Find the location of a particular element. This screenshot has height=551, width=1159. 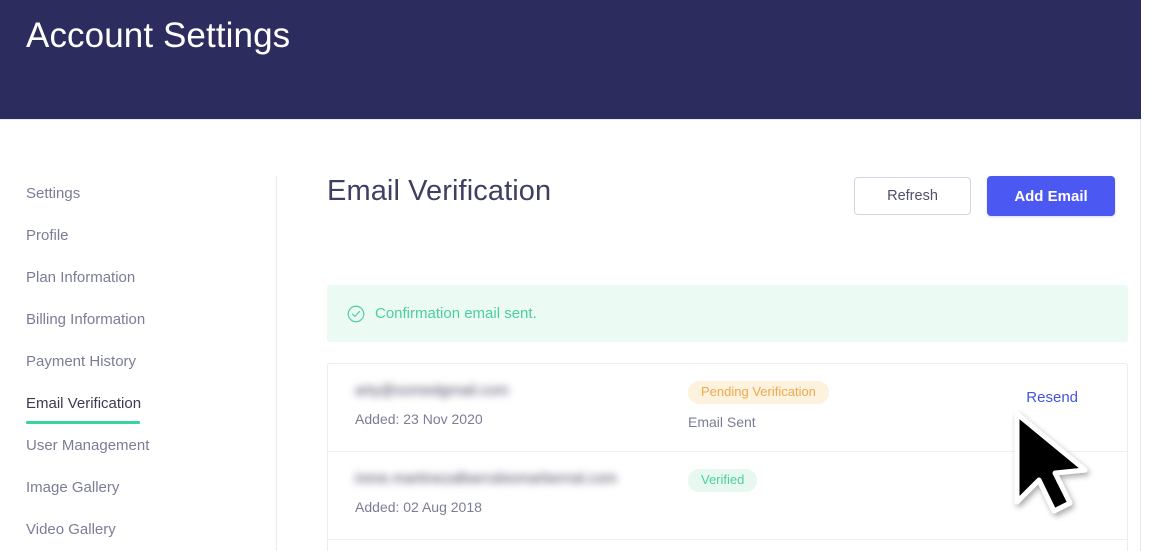

status-badge: Pending Verification is located at coordinates (758, 392).